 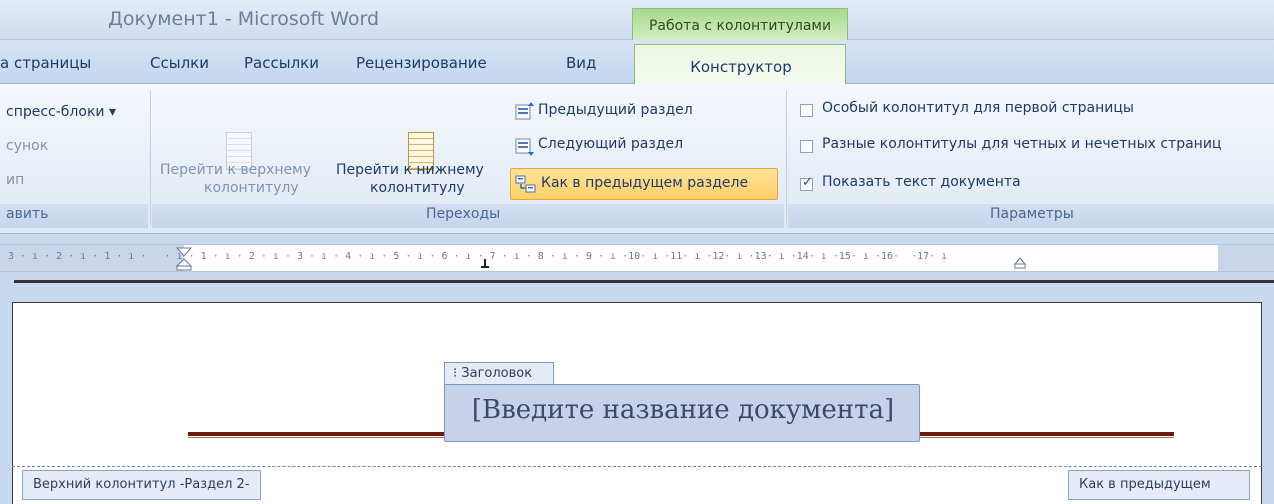 I want to click on goto-header-line1: Перейти к верхнему, so click(x=235, y=170).